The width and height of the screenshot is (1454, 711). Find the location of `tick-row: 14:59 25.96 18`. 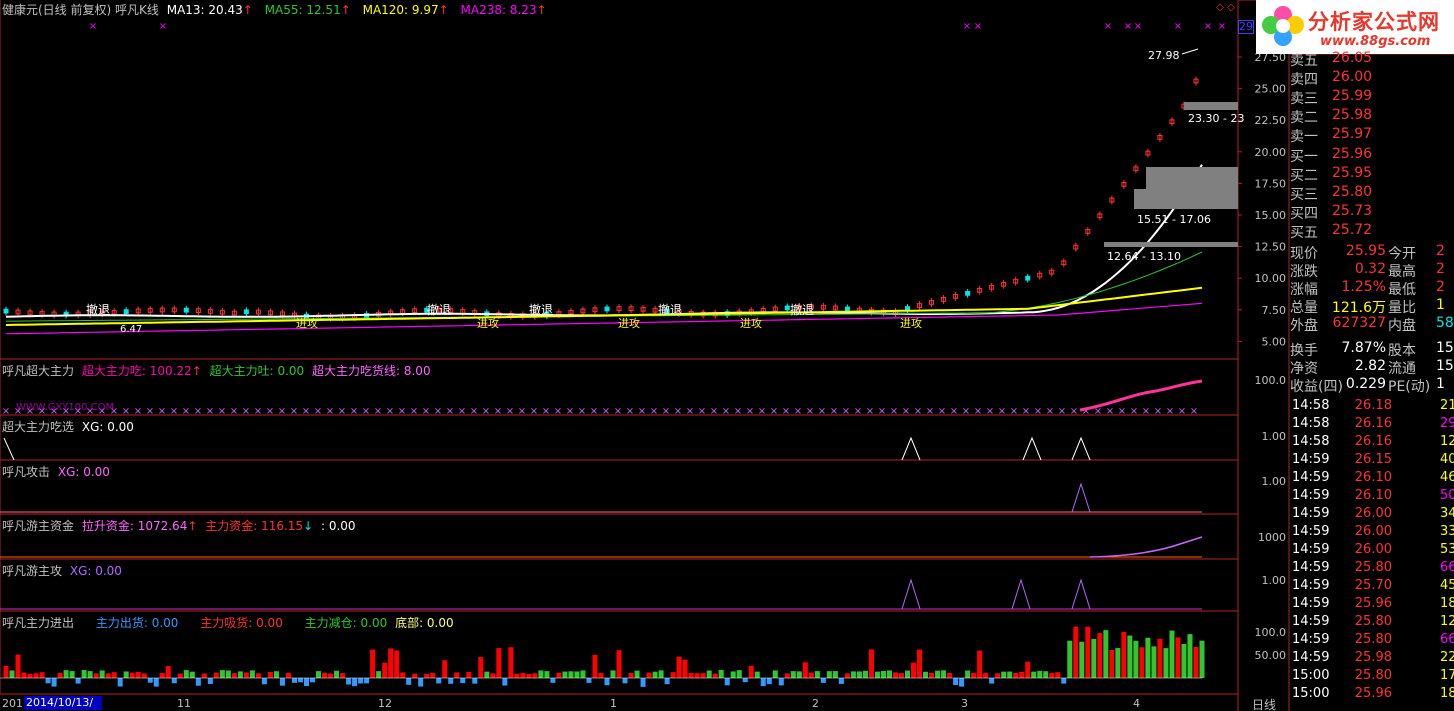

tick-row: 14:59 25.96 18 is located at coordinates (1372, 605).